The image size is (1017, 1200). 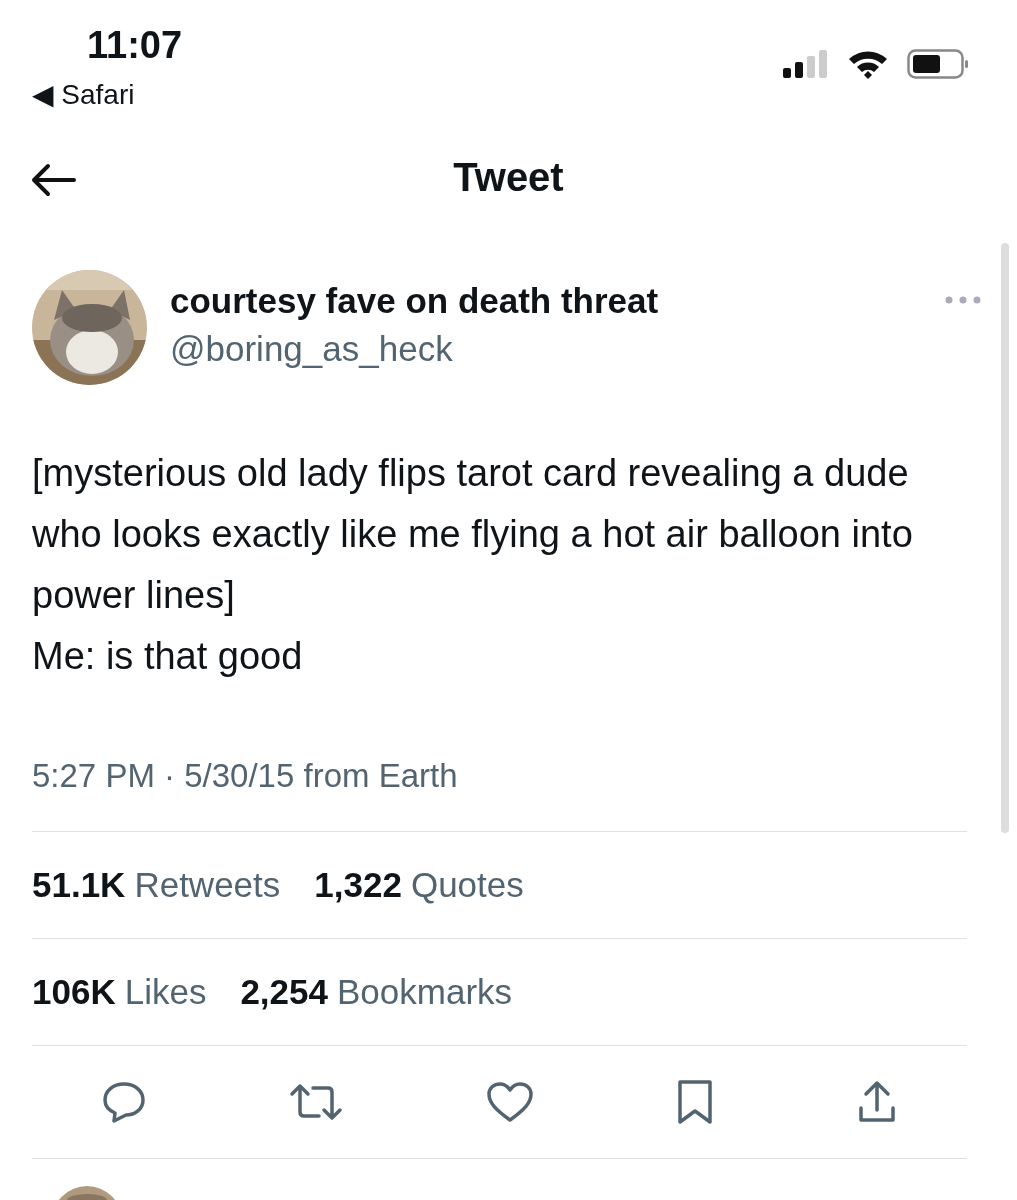 I want to click on stat-label: Likes, so click(x=165, y=992).